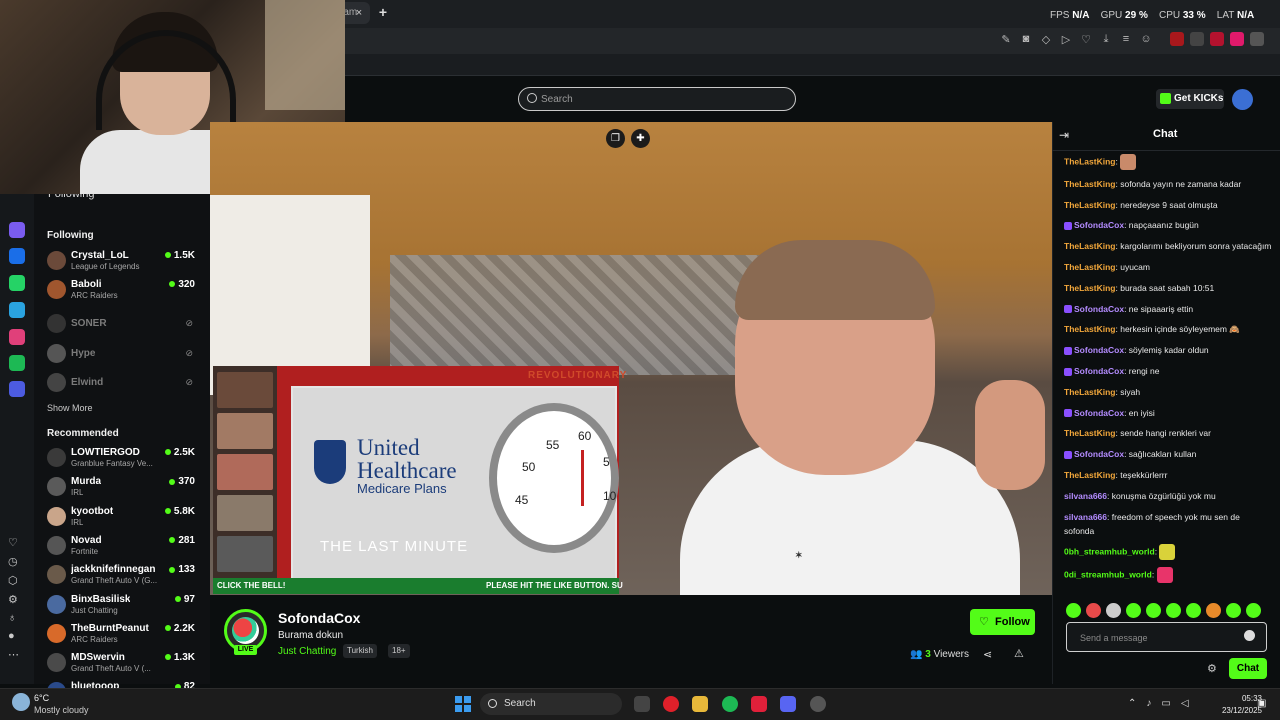  Describe the element at coordinates (1242, 99) in the screenshot. I see `profile-avatar` at that location.